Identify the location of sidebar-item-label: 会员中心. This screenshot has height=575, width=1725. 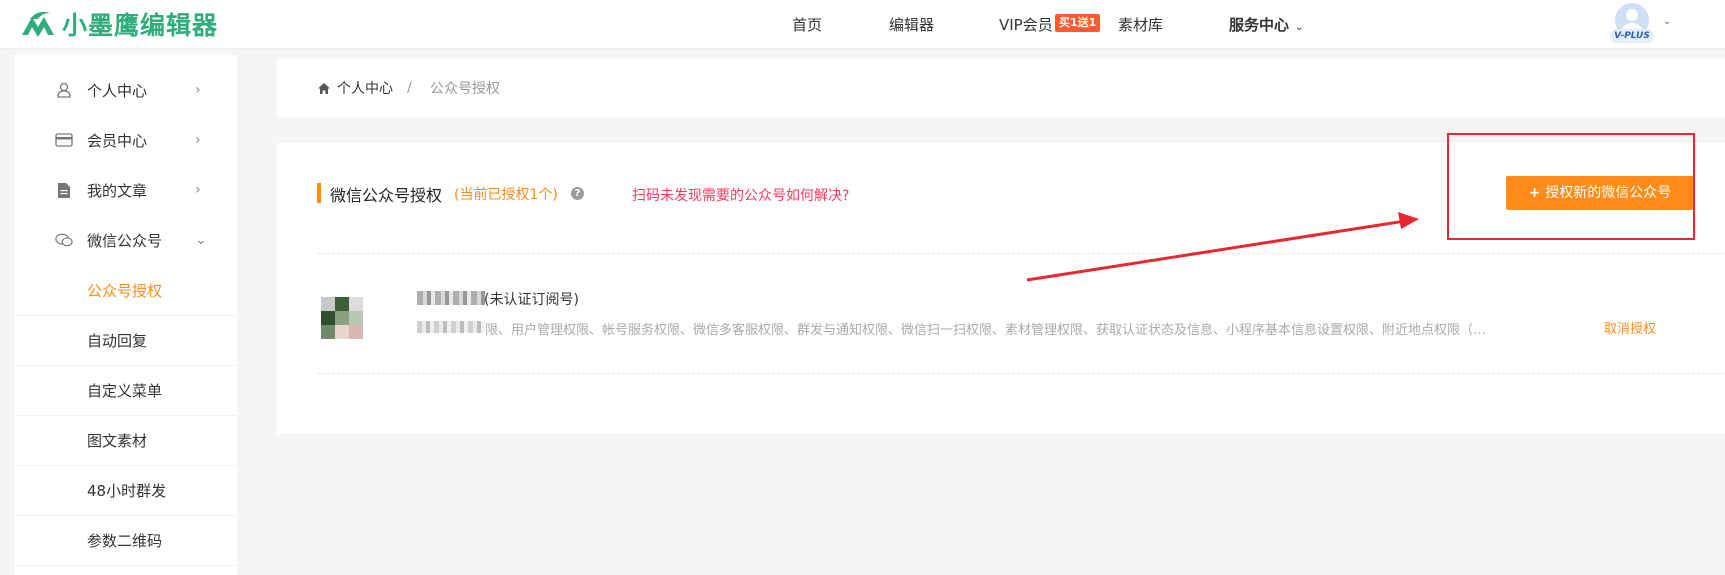
(117, 140).